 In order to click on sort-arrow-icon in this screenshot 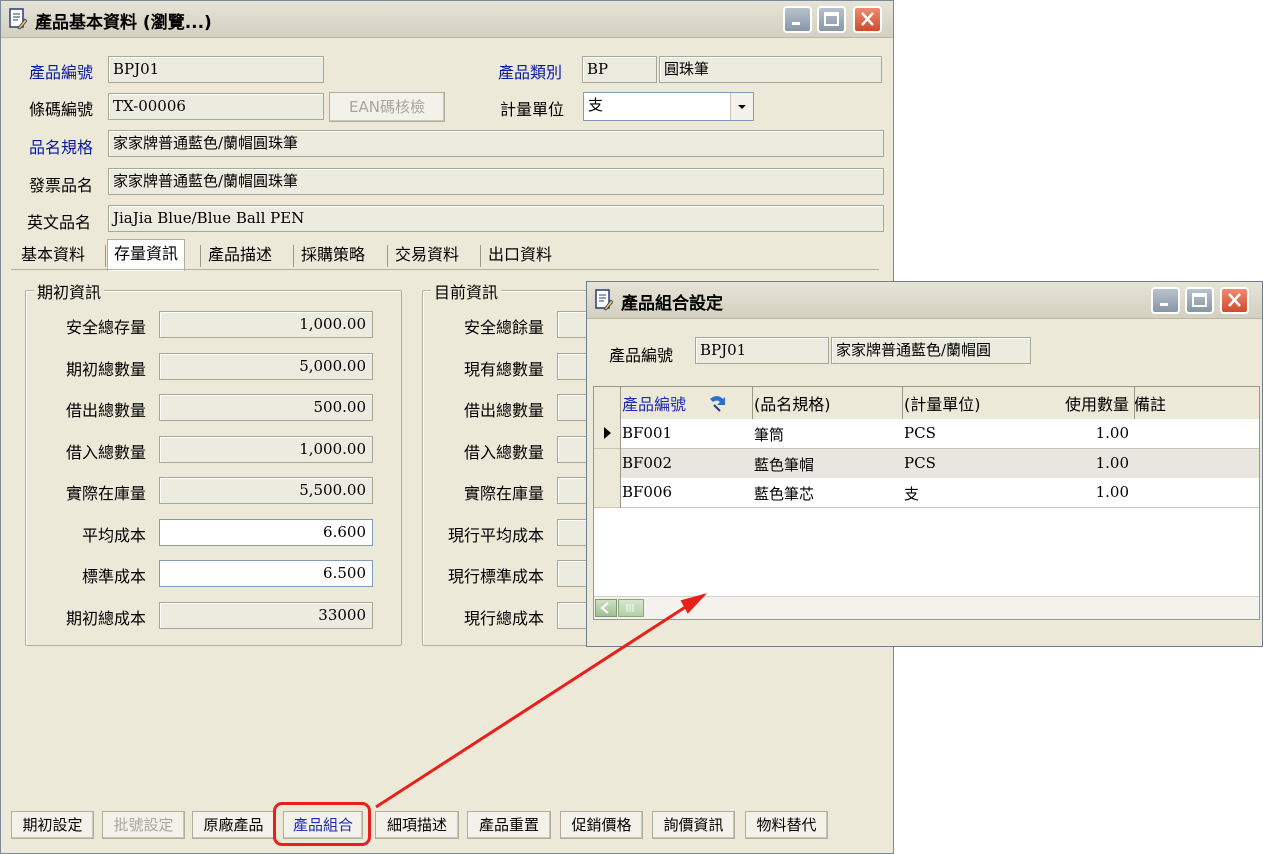, I will do `click(717, 403)`.